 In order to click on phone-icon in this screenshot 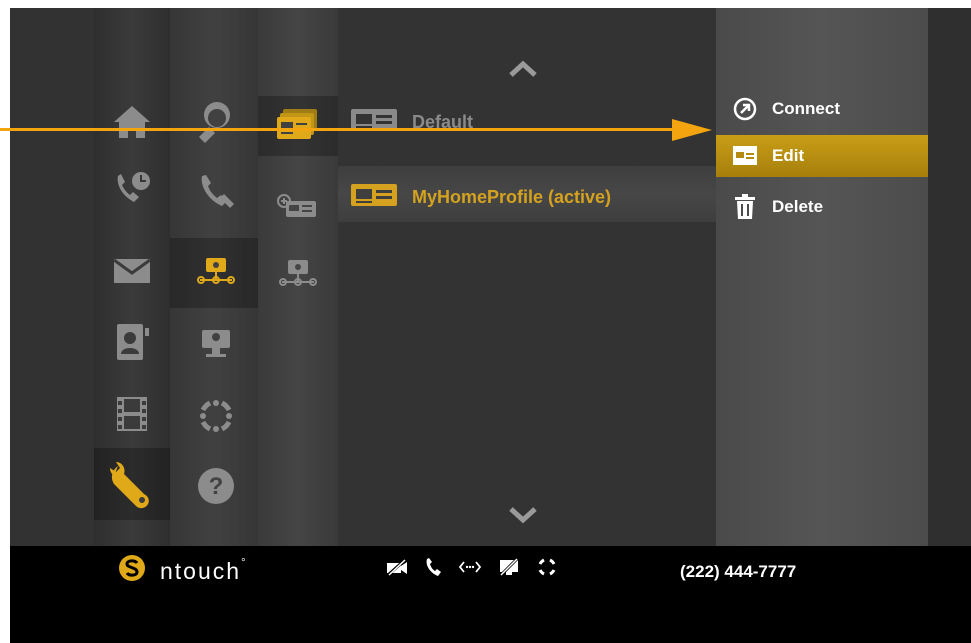, I will do `click(433, 569)`.